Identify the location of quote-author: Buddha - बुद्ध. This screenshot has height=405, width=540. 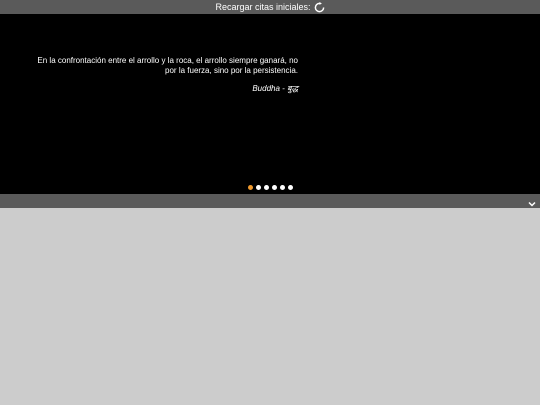
(275, 88).